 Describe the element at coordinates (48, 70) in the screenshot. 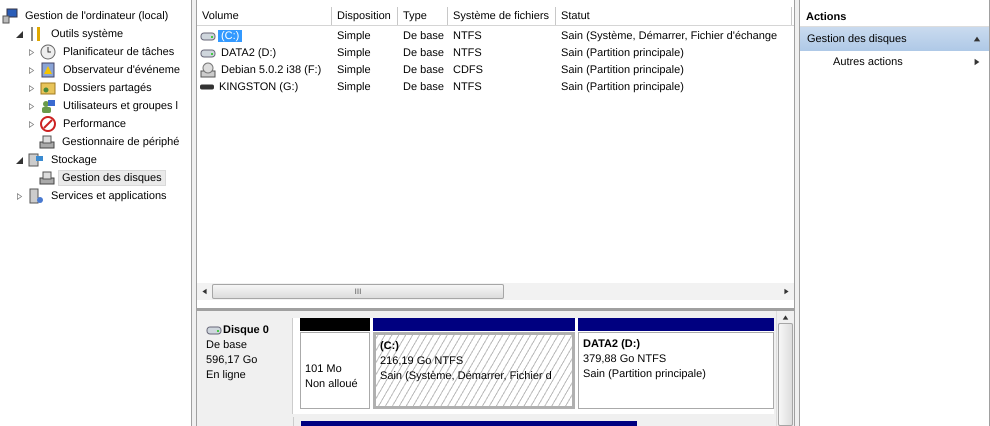

I see `log-icon` at that location.